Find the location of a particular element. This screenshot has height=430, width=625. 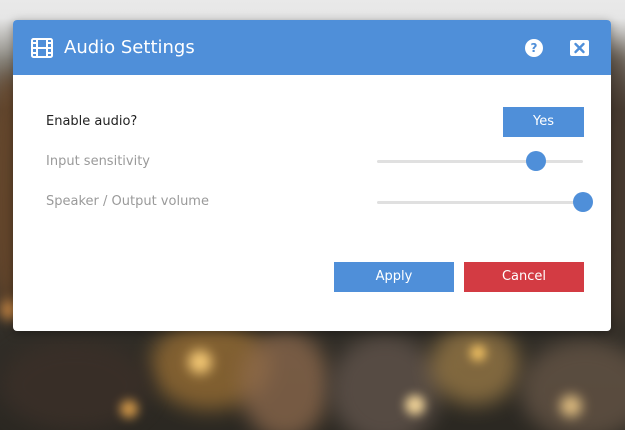

dialog-titlebar: Audio Settings ? is located at coordinates (312, 47).